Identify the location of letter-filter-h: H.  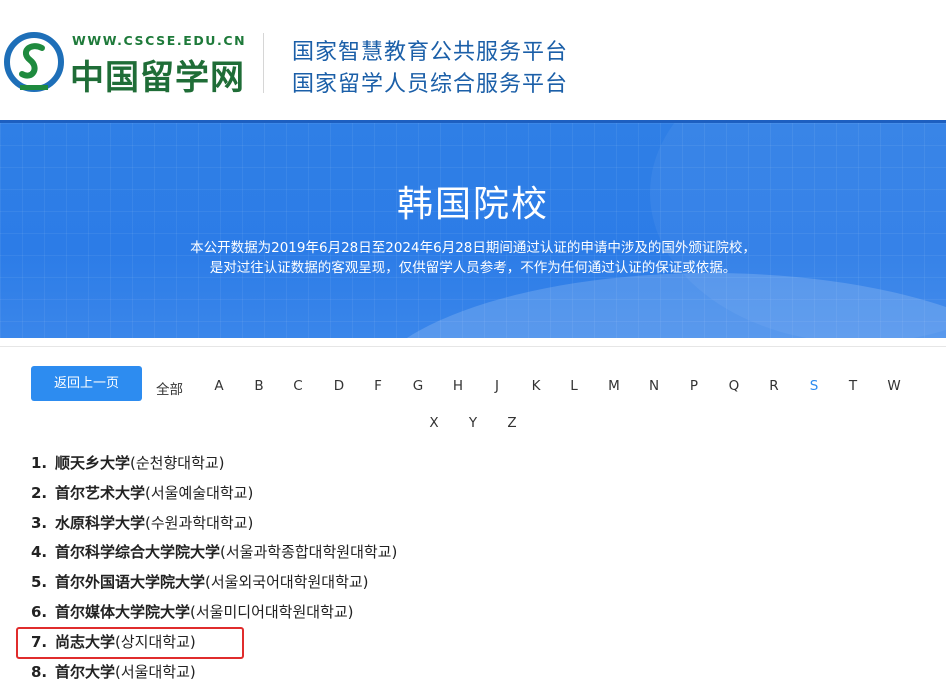
(458, 386).